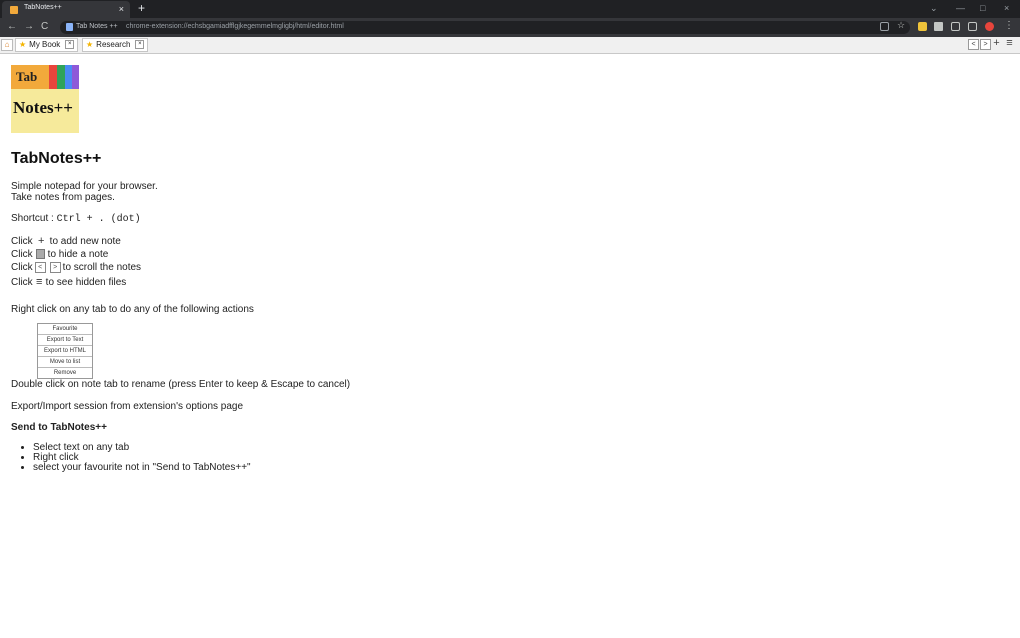 The image size is (1020, 638). Describe the element at coordinates (65, 341) in the screenshot. I see `menu-item-export-text: Export to Text` at that location.